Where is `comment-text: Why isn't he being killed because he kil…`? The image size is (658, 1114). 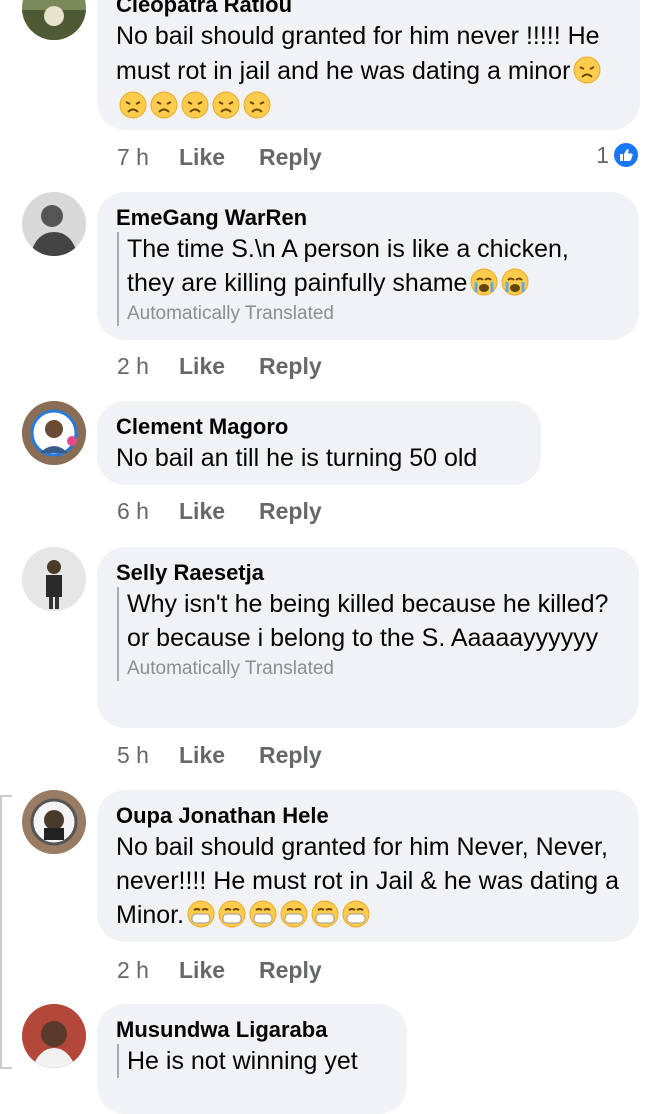 comment-text: Why isn't he being killed because he kil… is located at coordinates (368, 621).